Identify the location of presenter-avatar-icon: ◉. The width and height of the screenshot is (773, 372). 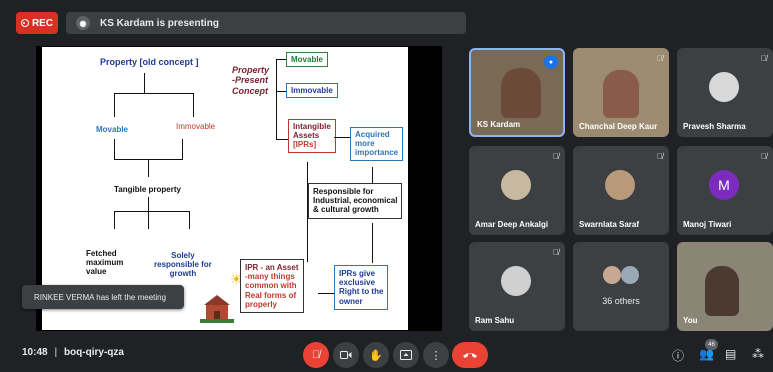
(83, 23).